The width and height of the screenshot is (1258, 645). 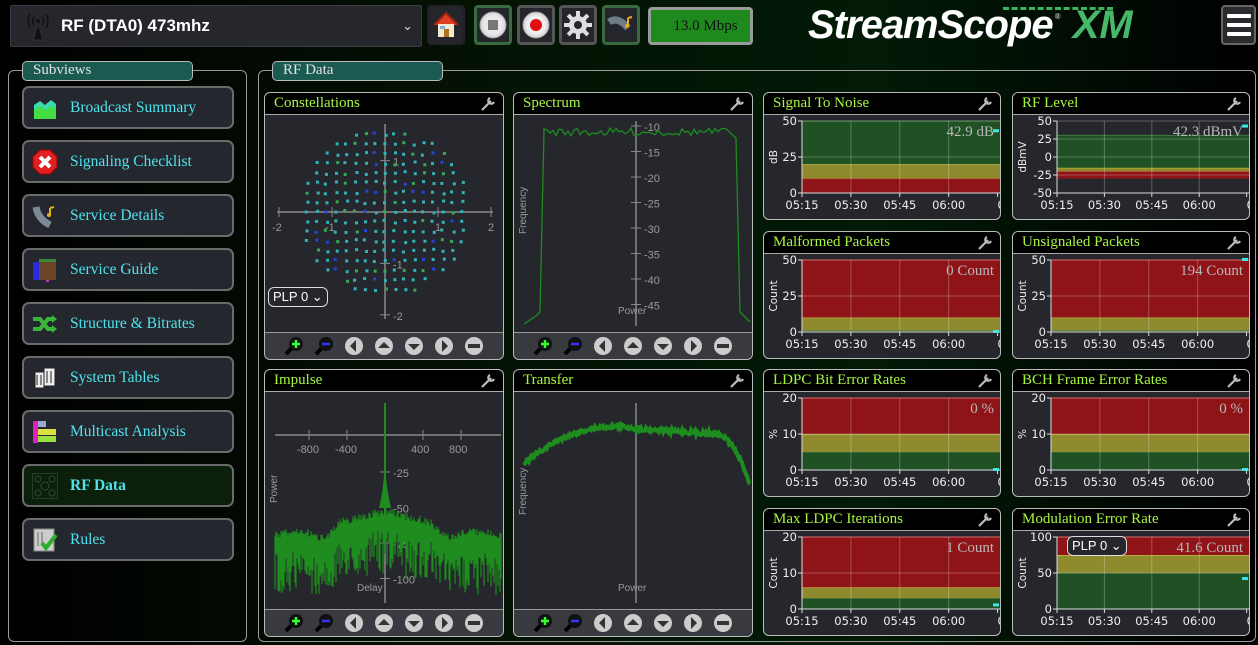 I want to click on home-button, so click(x=446, y=25).